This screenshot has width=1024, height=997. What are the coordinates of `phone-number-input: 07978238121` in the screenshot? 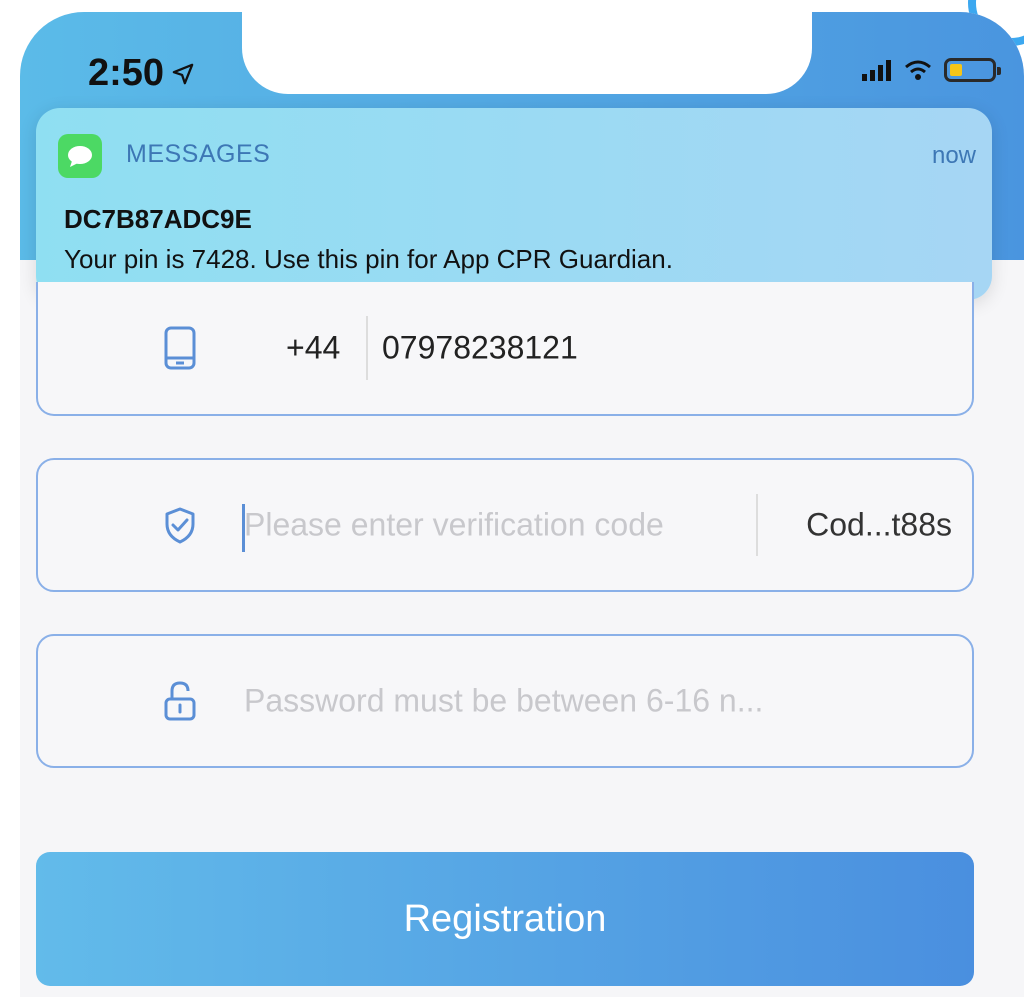 It's located at (480, 348).